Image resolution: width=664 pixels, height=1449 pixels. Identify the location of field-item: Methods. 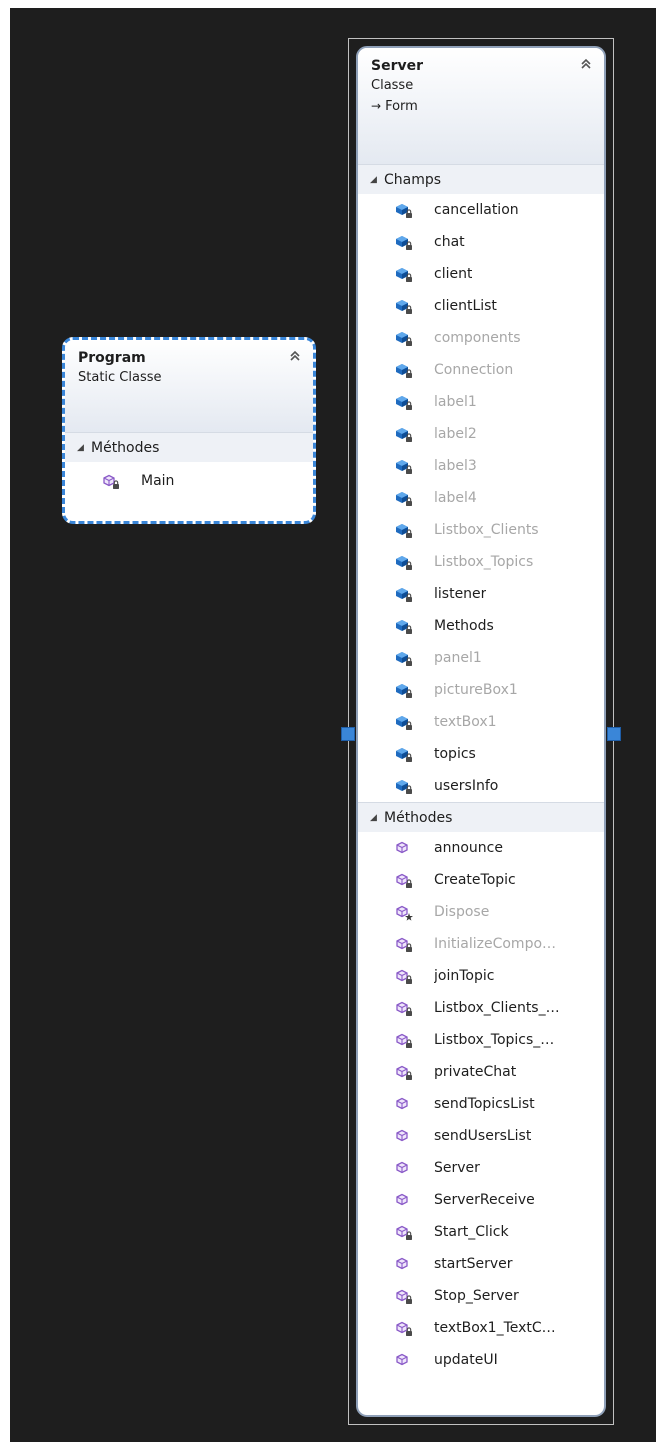
(481, 626).